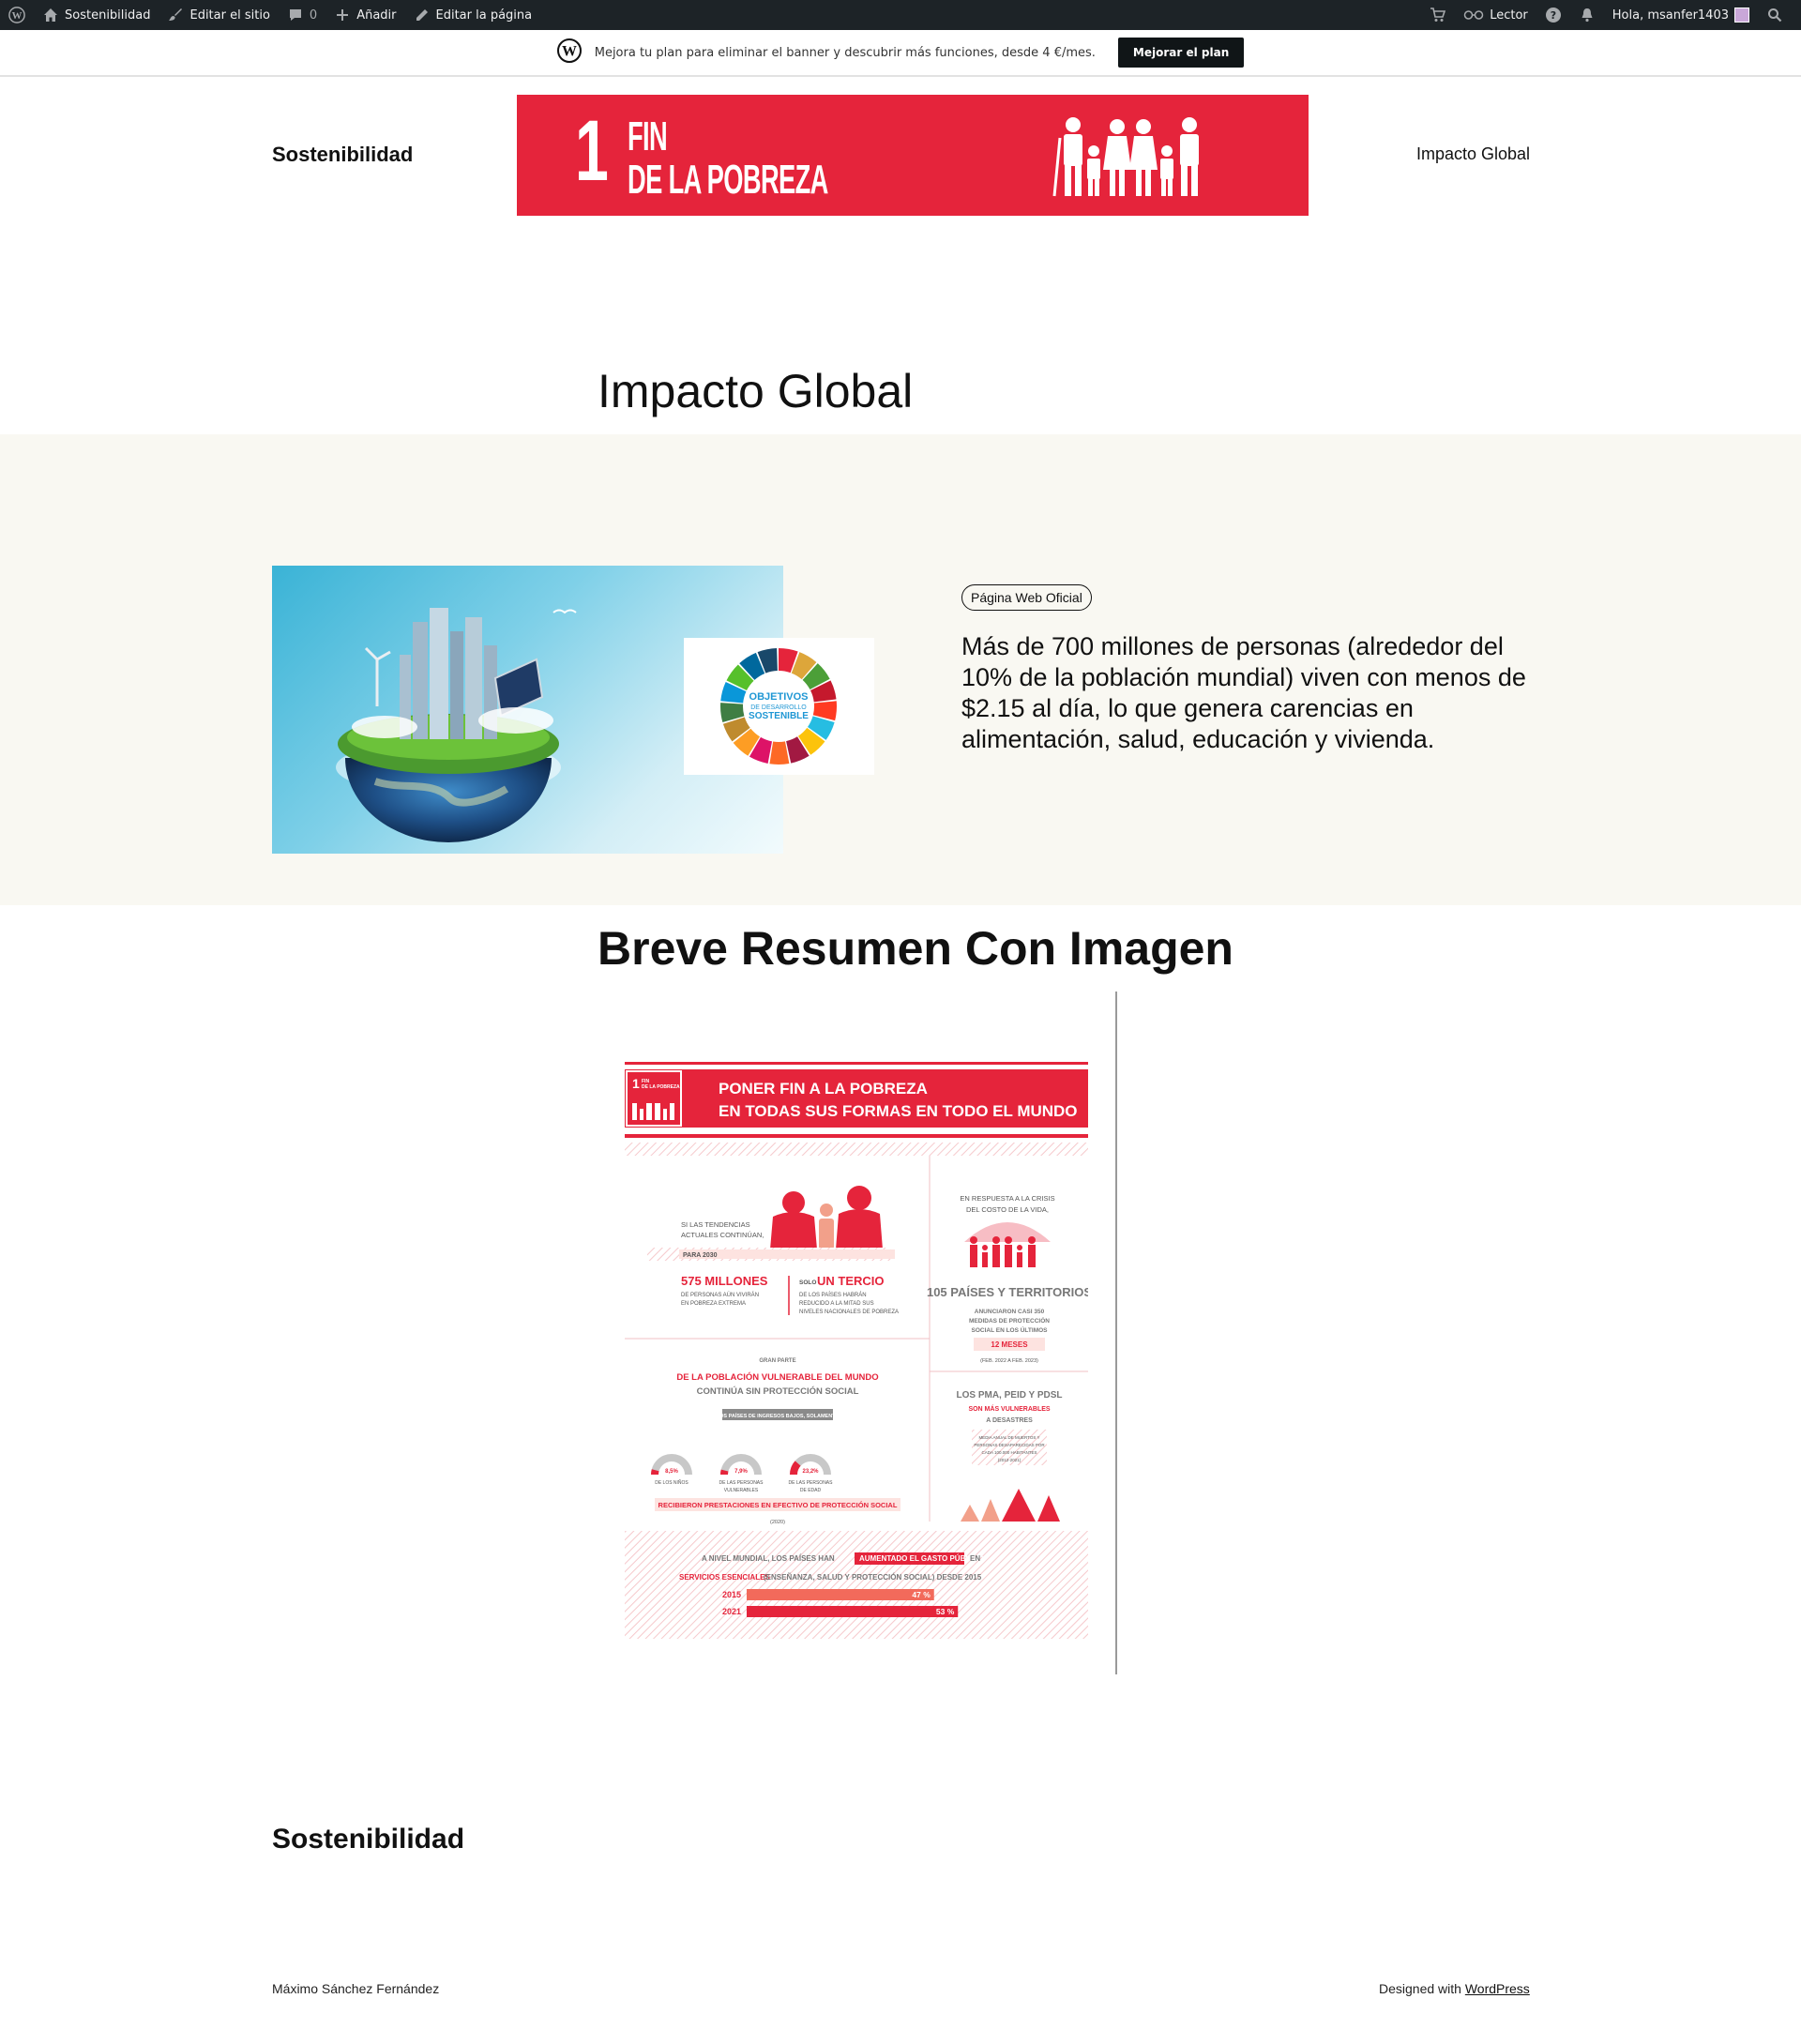  Describe the element at coordinates (1007, 1244) in the screenshot. I see `ig-umbrella-family-icon` at that location.